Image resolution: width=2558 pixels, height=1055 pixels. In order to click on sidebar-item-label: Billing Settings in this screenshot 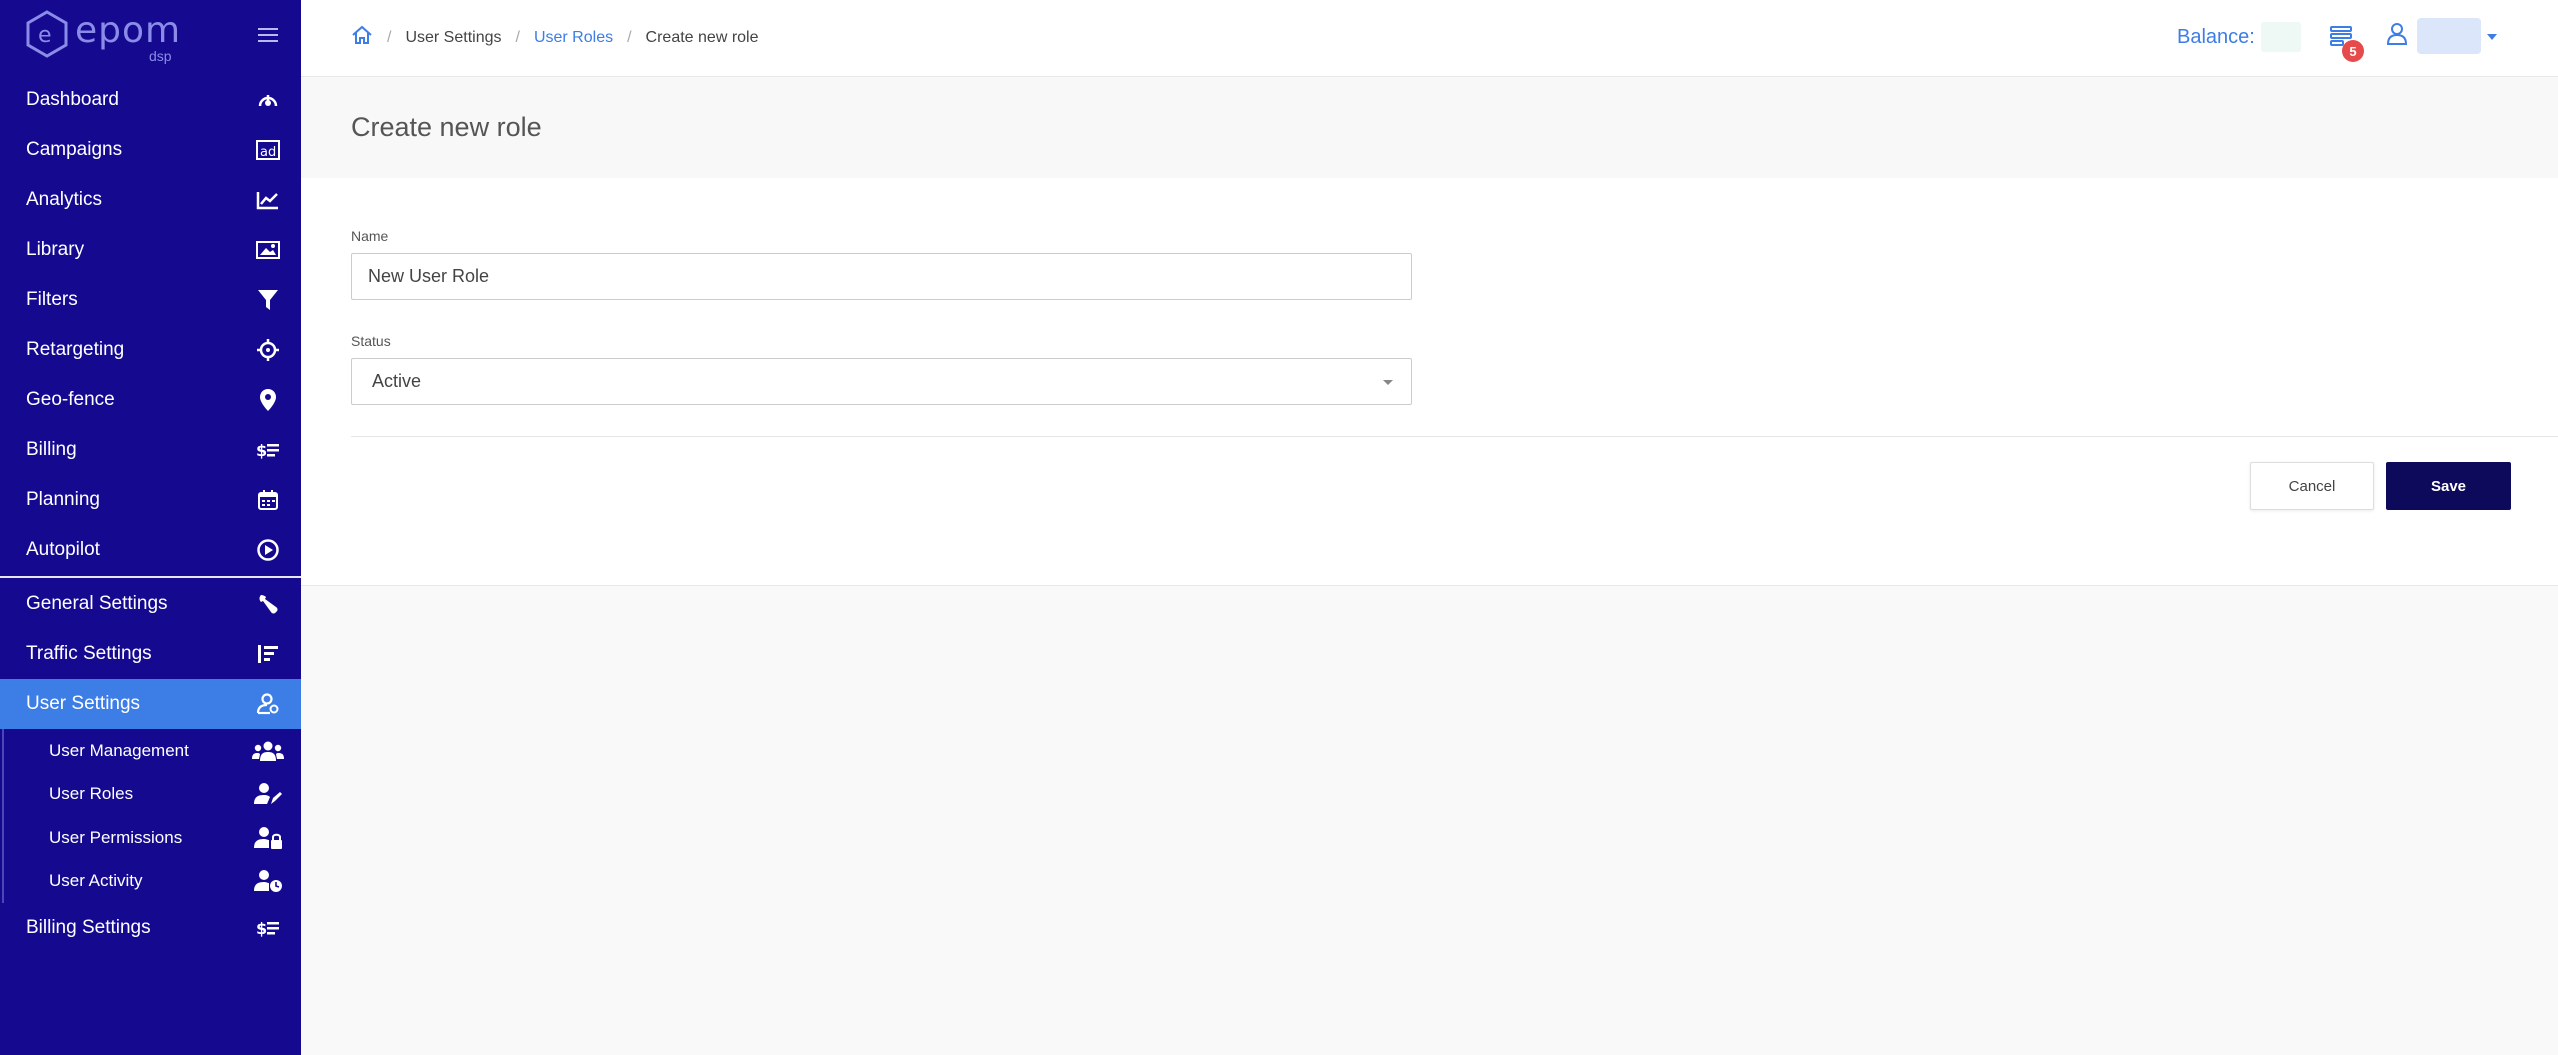, I will do `click(88, 927)`.